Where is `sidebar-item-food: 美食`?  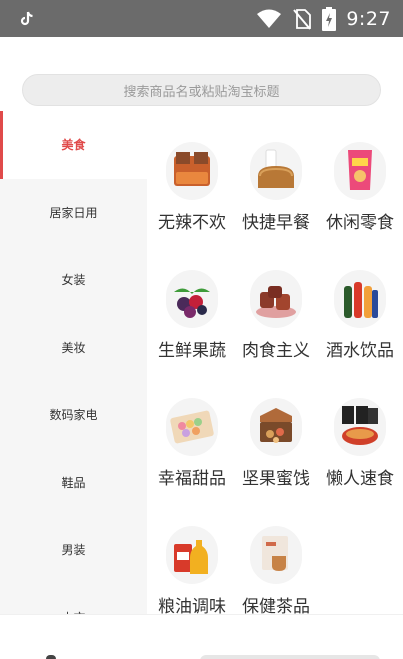
sidebar-item-food: 美食 is located at coordinates (73, 145).